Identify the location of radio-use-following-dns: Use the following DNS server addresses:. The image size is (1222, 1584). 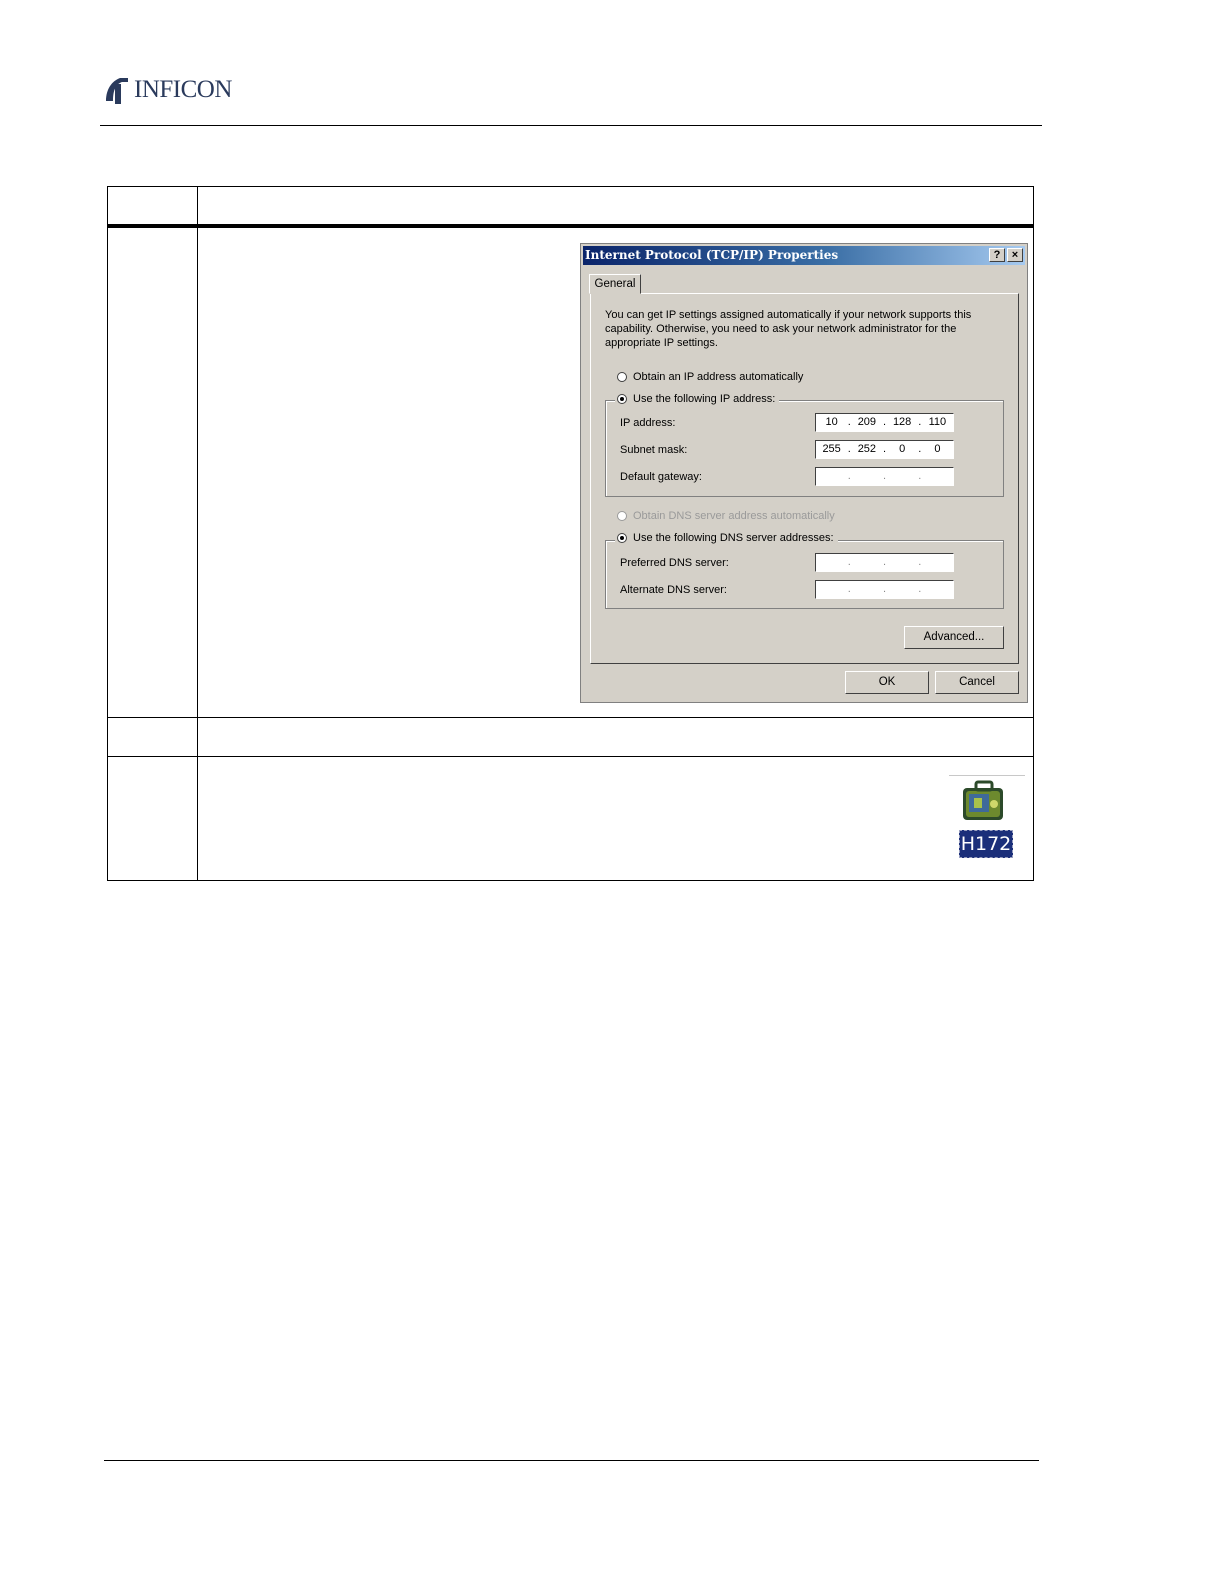
(726, 538).